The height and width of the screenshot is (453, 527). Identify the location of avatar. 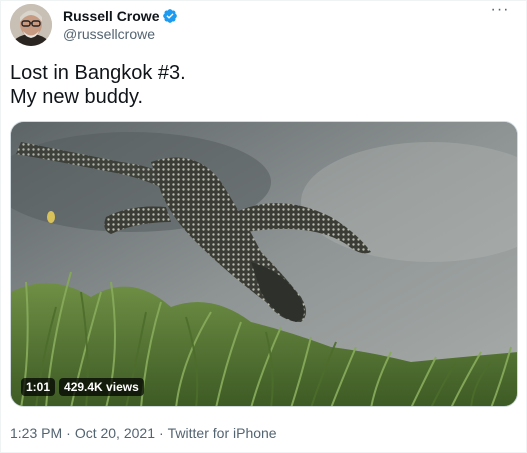
(31, 25).